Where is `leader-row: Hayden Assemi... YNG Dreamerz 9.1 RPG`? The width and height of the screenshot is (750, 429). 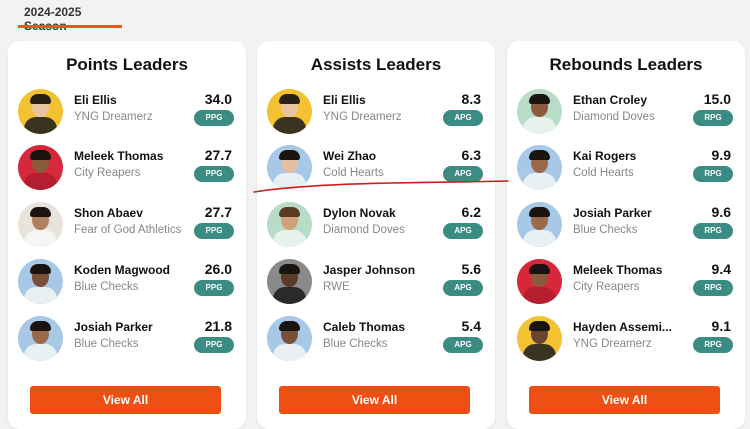
leader-row: Hayden Assemi... YNG Dreamerz 9.1 RPG is located at coordinates (626, 340).